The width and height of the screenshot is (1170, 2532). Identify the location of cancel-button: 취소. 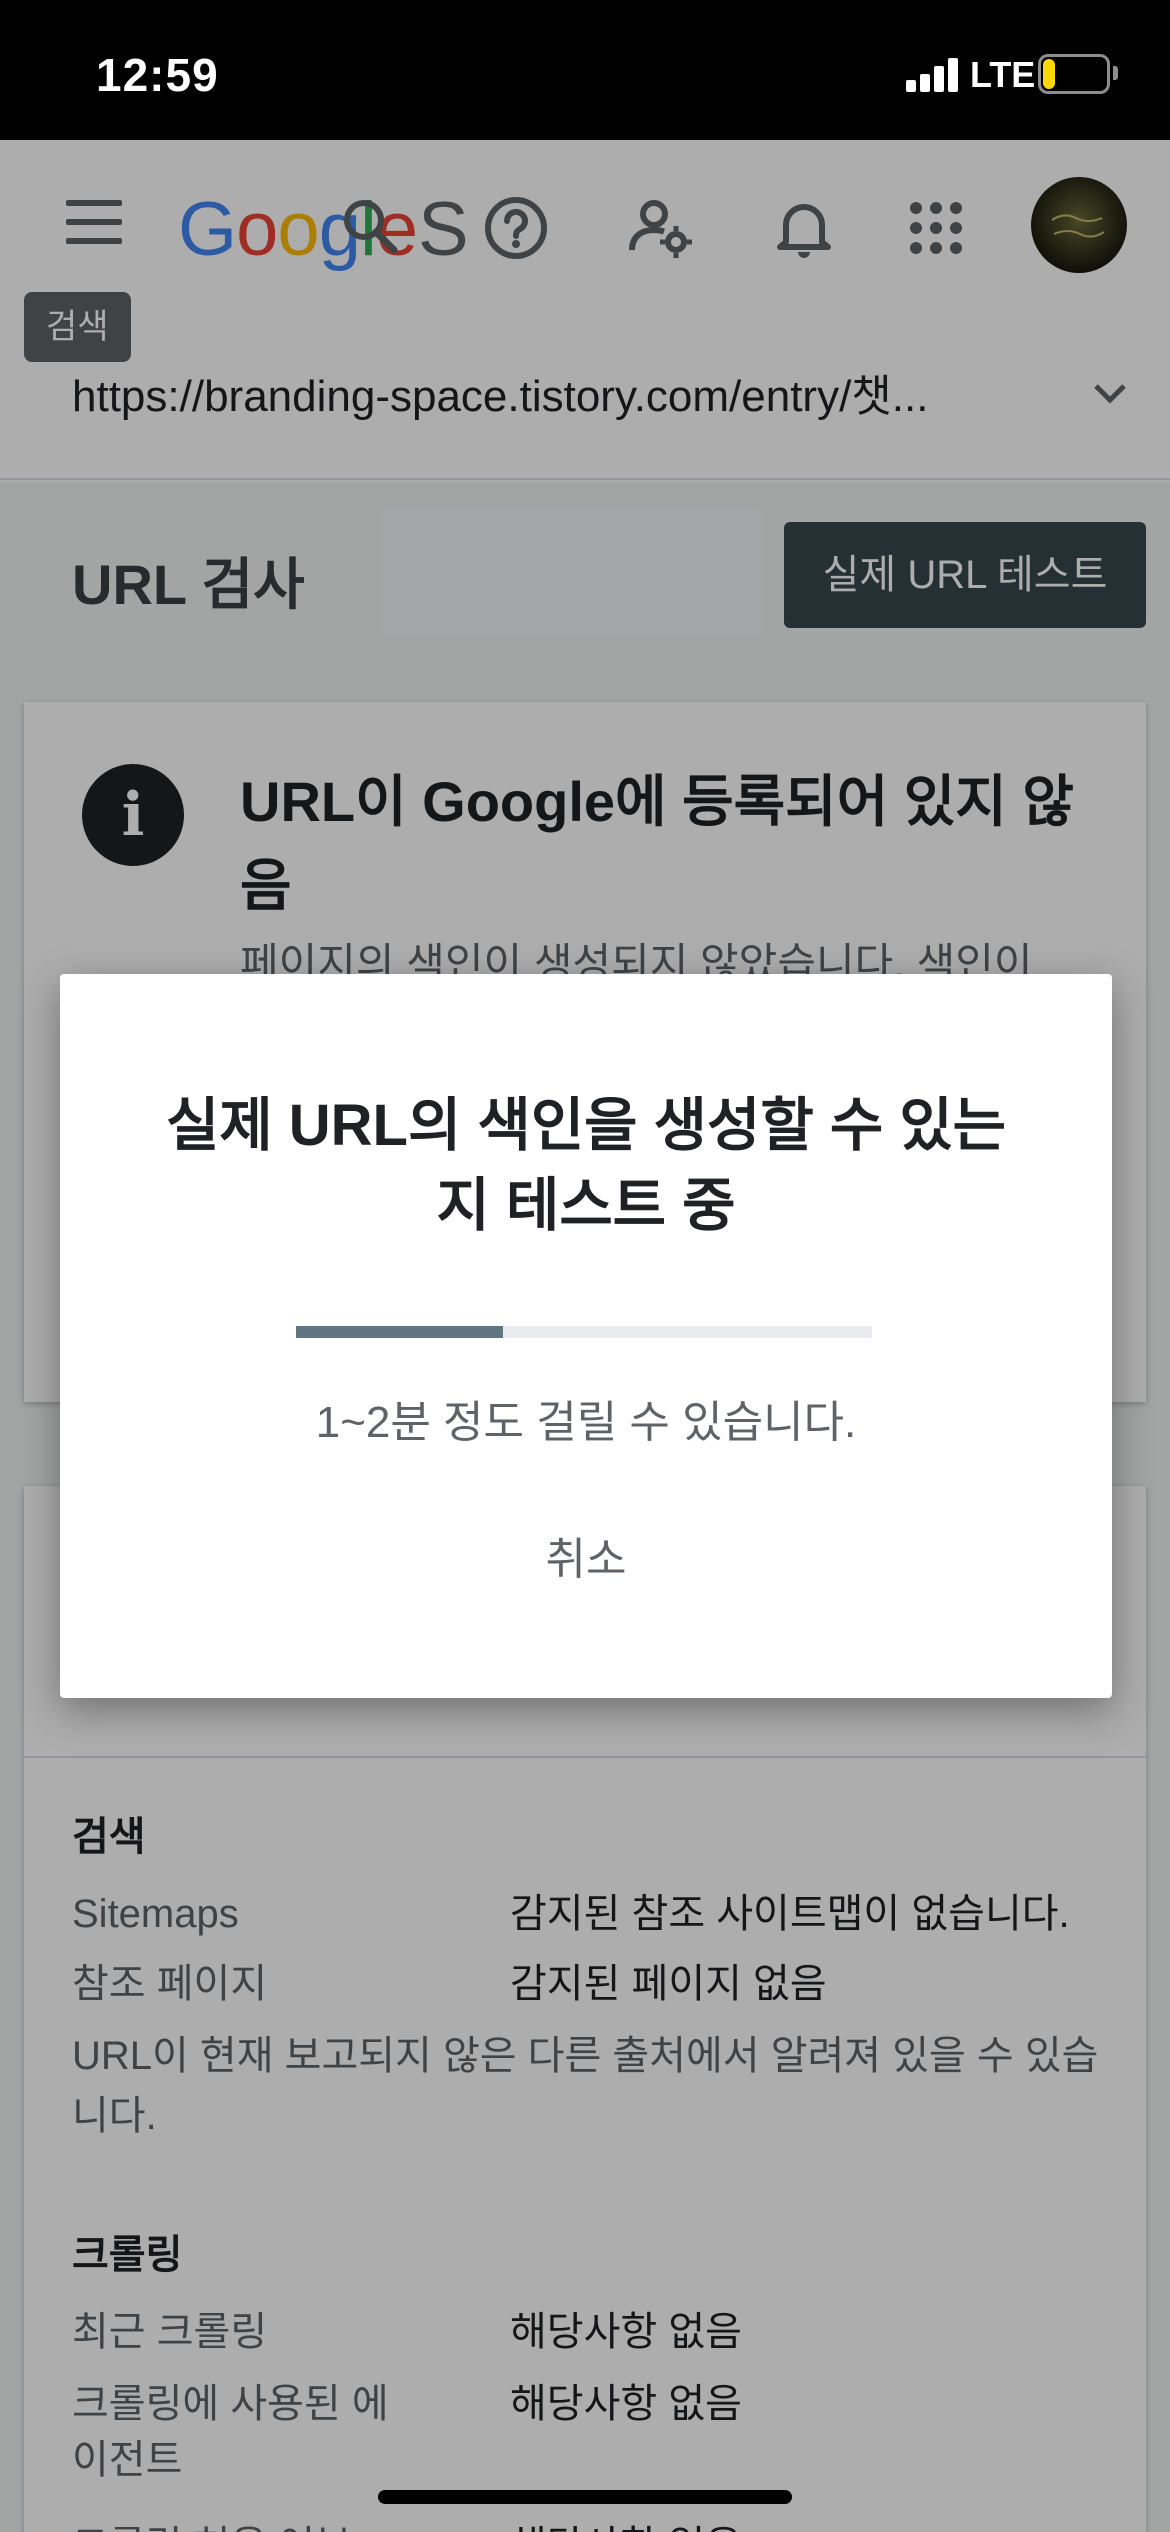
(586, 1560).